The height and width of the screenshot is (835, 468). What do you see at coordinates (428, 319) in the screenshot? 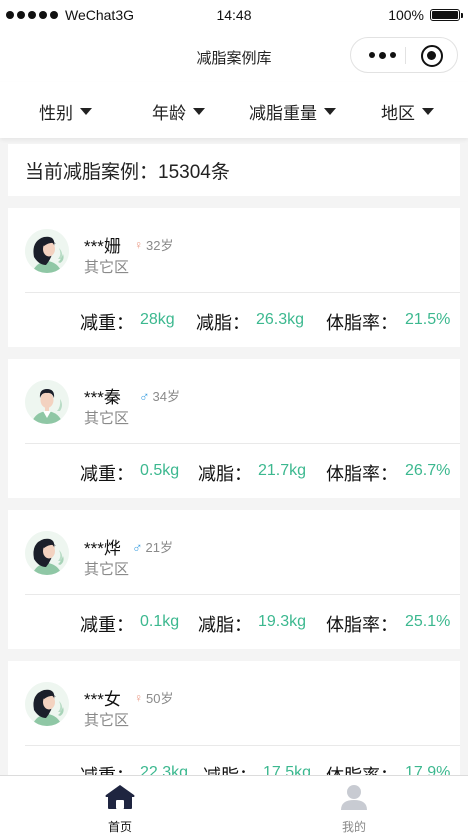
I see `body-fat-rate-value: 21.5%` at bounding box center [428, 319].